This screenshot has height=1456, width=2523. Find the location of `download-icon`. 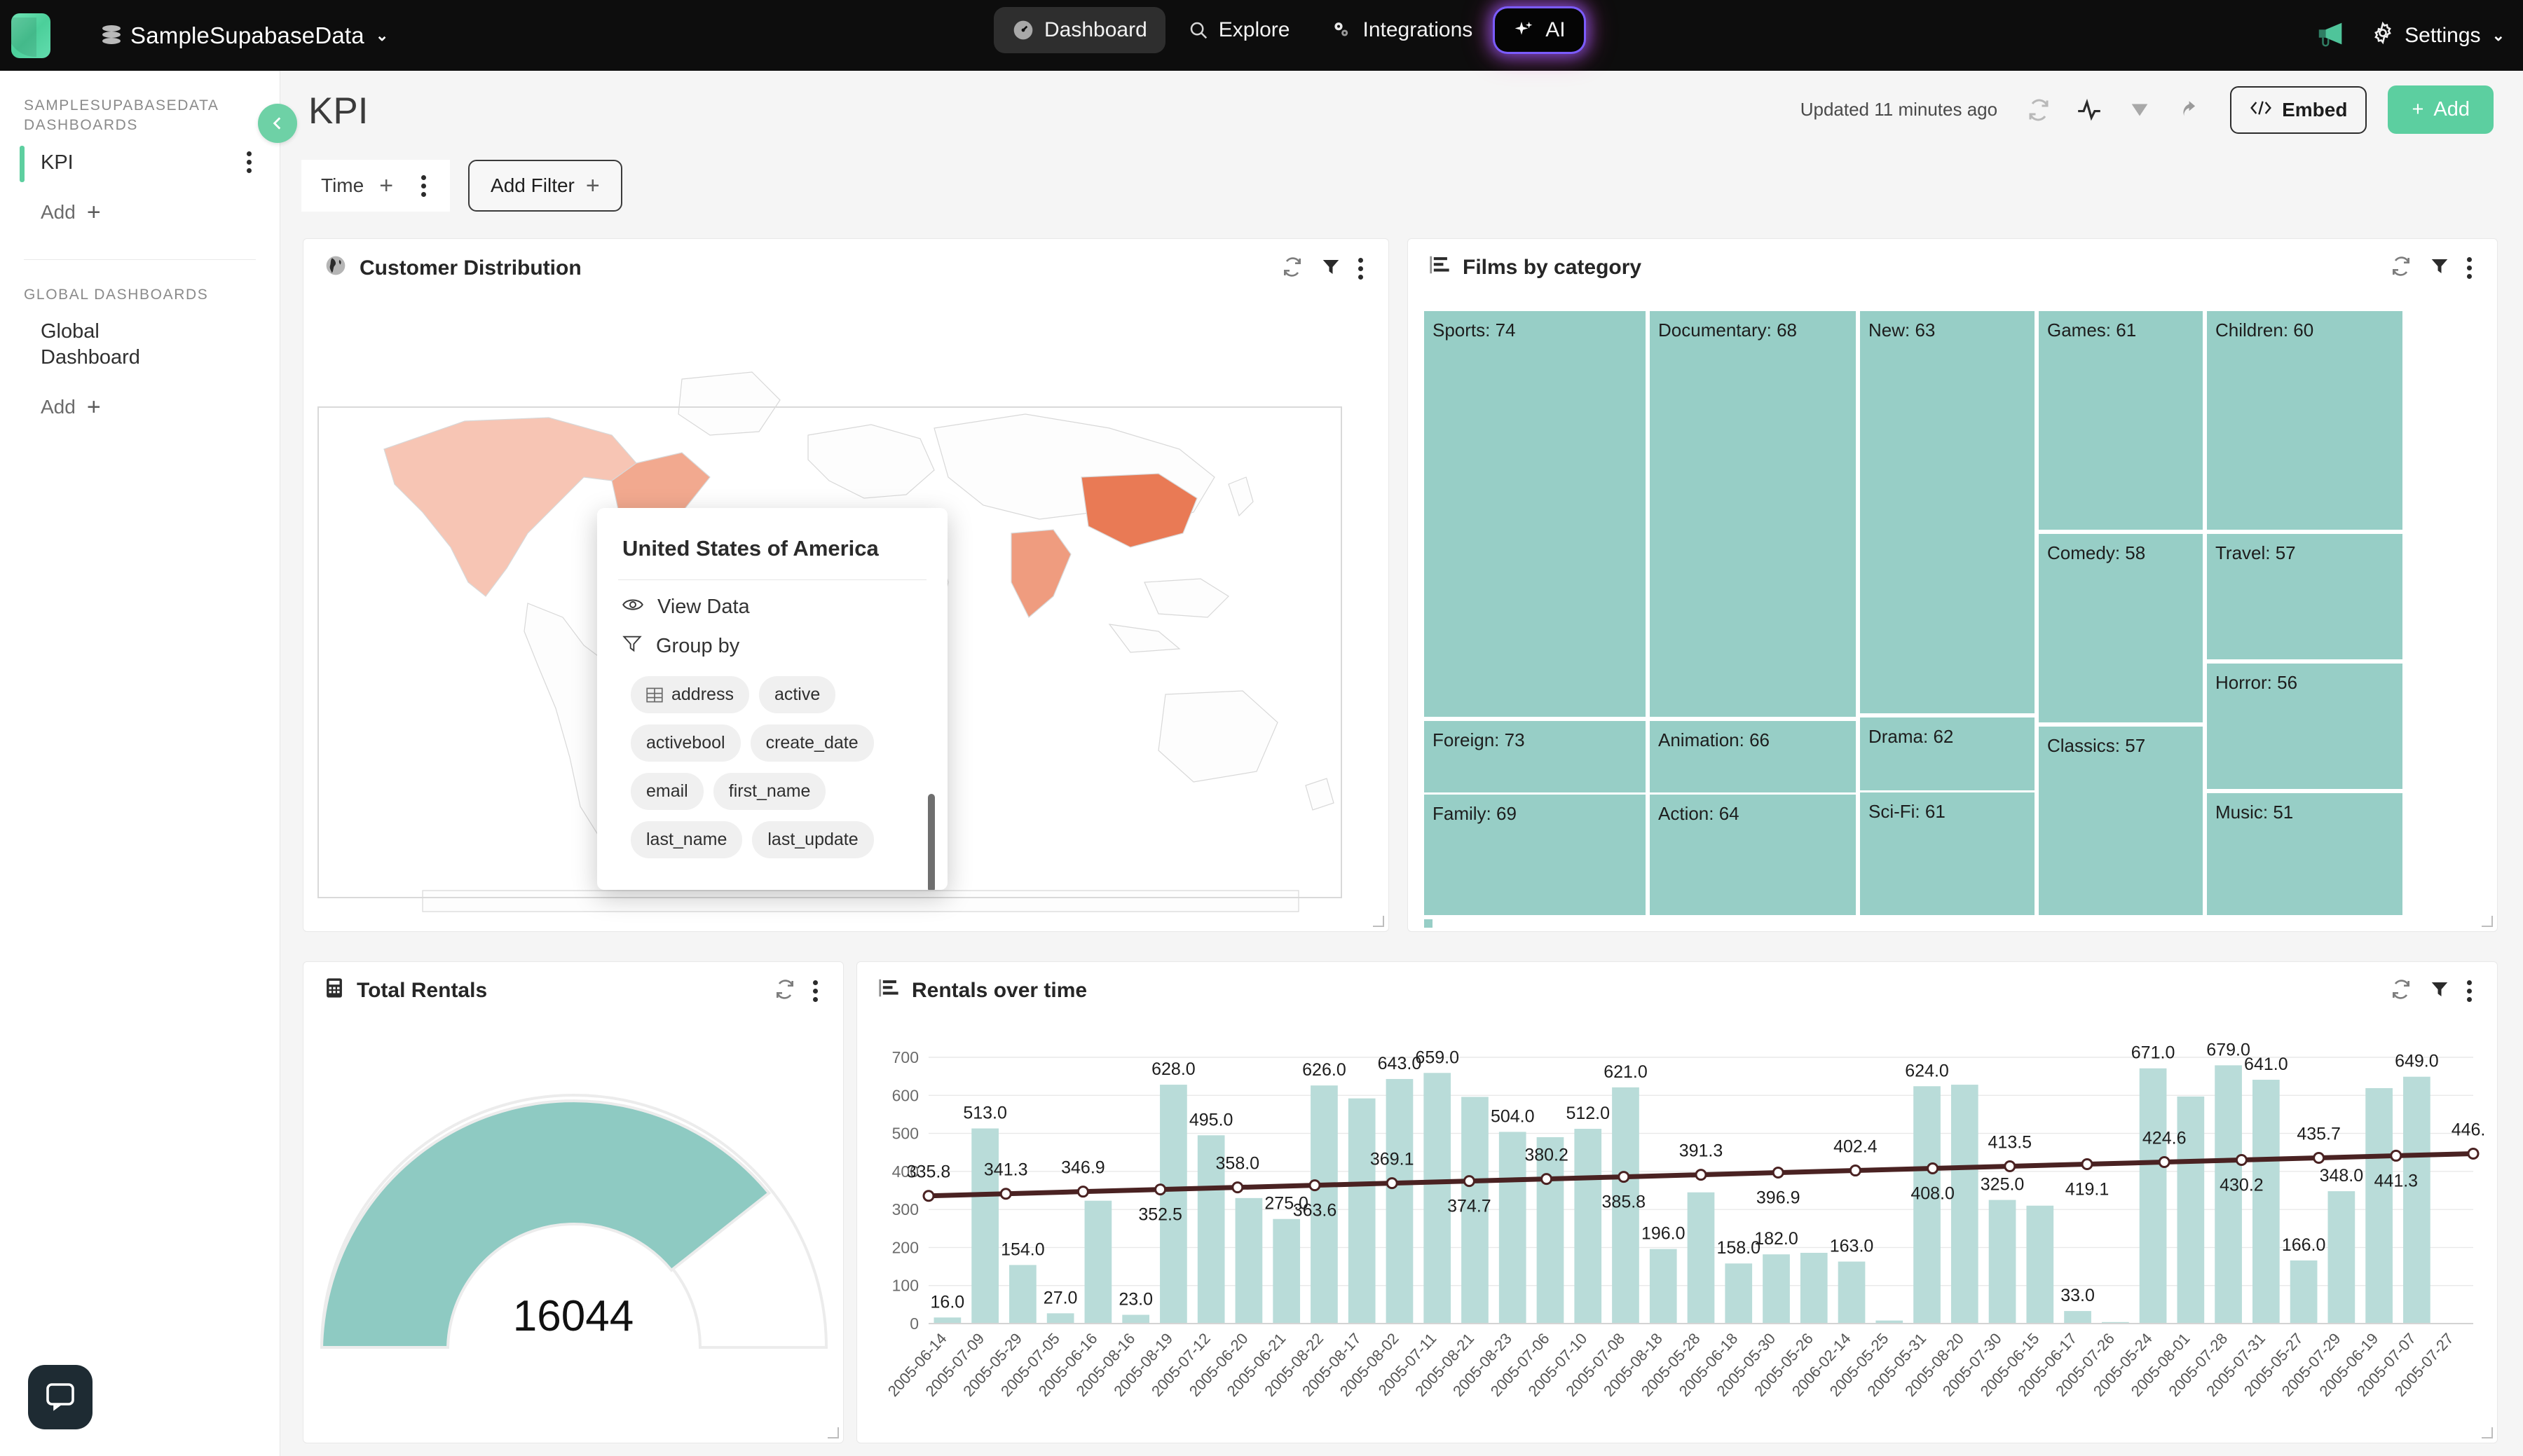

download-icon is located at coordinates (2139, 110).